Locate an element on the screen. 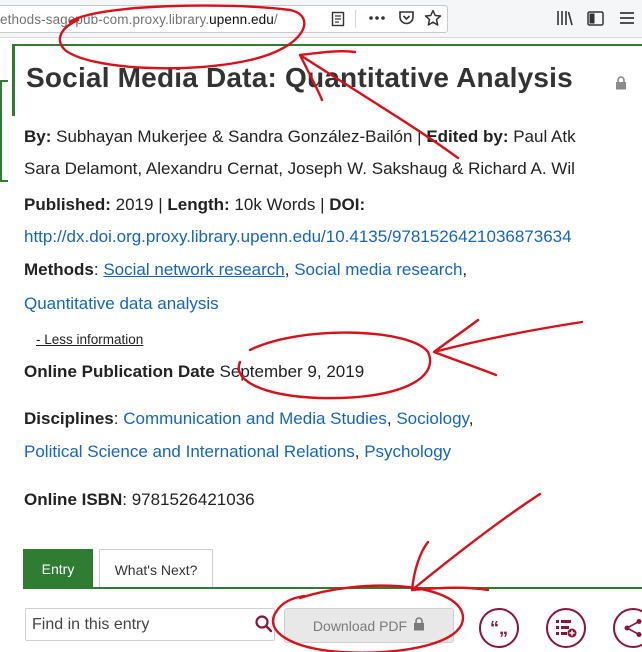 The width and height of the screenshot is (642, 652). by-label: By: is located at coordinates (38, 136).